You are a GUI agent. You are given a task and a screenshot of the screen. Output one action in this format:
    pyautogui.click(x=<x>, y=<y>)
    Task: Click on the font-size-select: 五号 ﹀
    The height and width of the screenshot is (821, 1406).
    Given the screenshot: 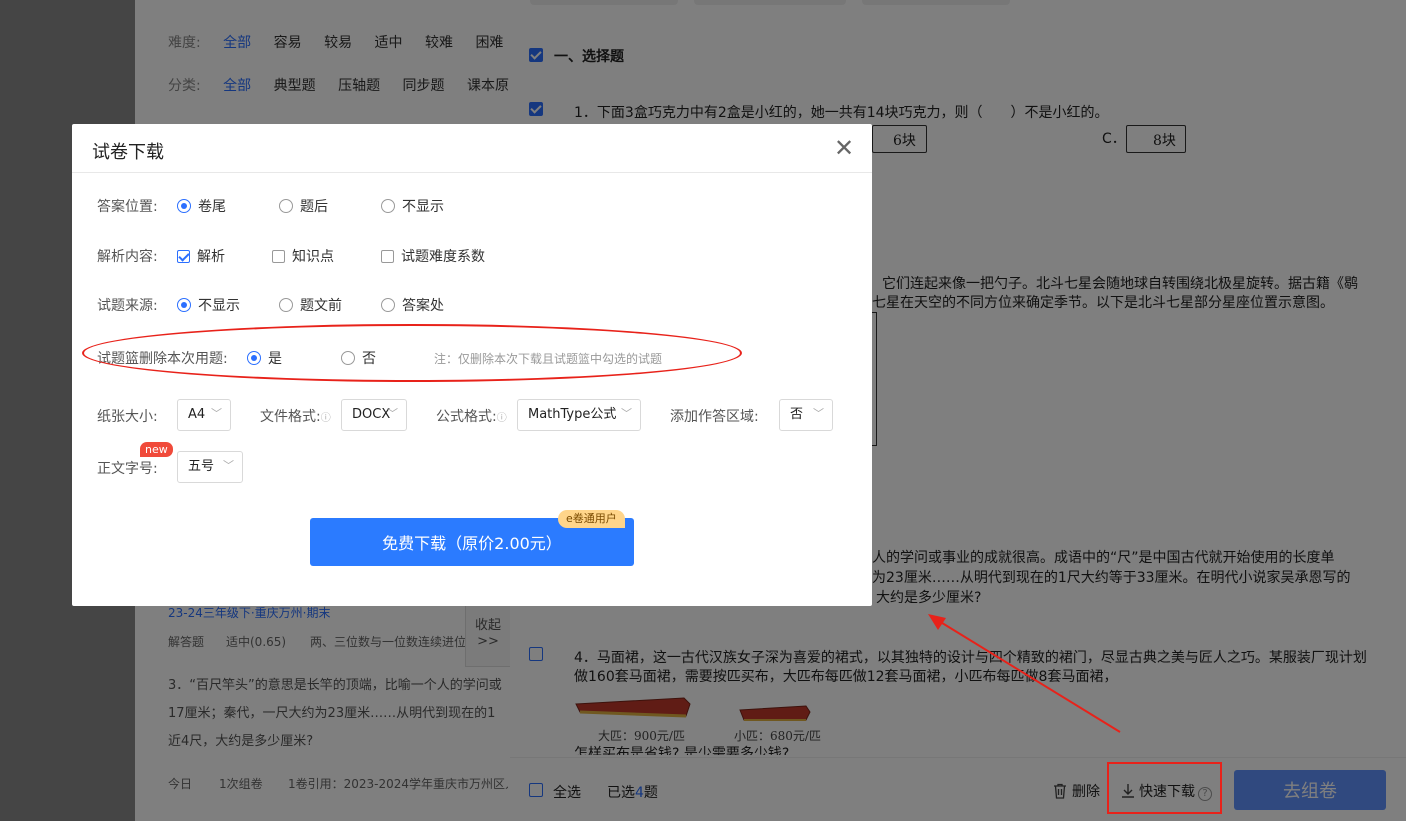 What is the action you would take?
    pyautogui.click(x=210, y=467)
    